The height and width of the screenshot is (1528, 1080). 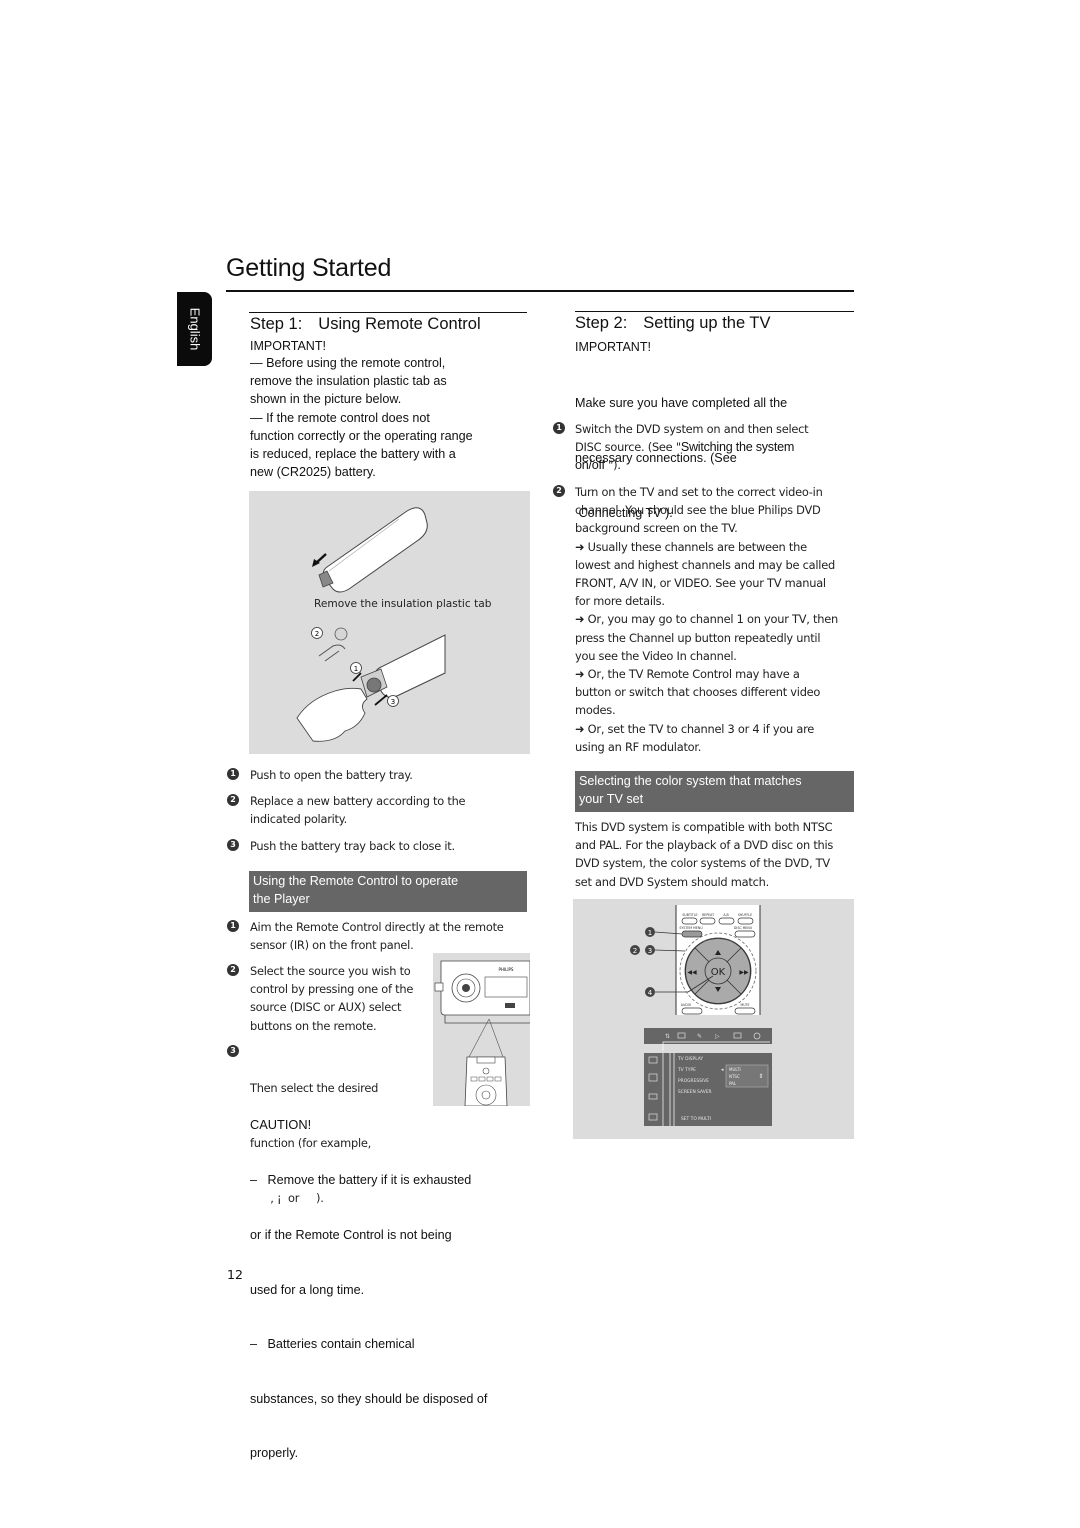 I want to click on text-line: buttons on the remote., so click(x=313, y=1025).